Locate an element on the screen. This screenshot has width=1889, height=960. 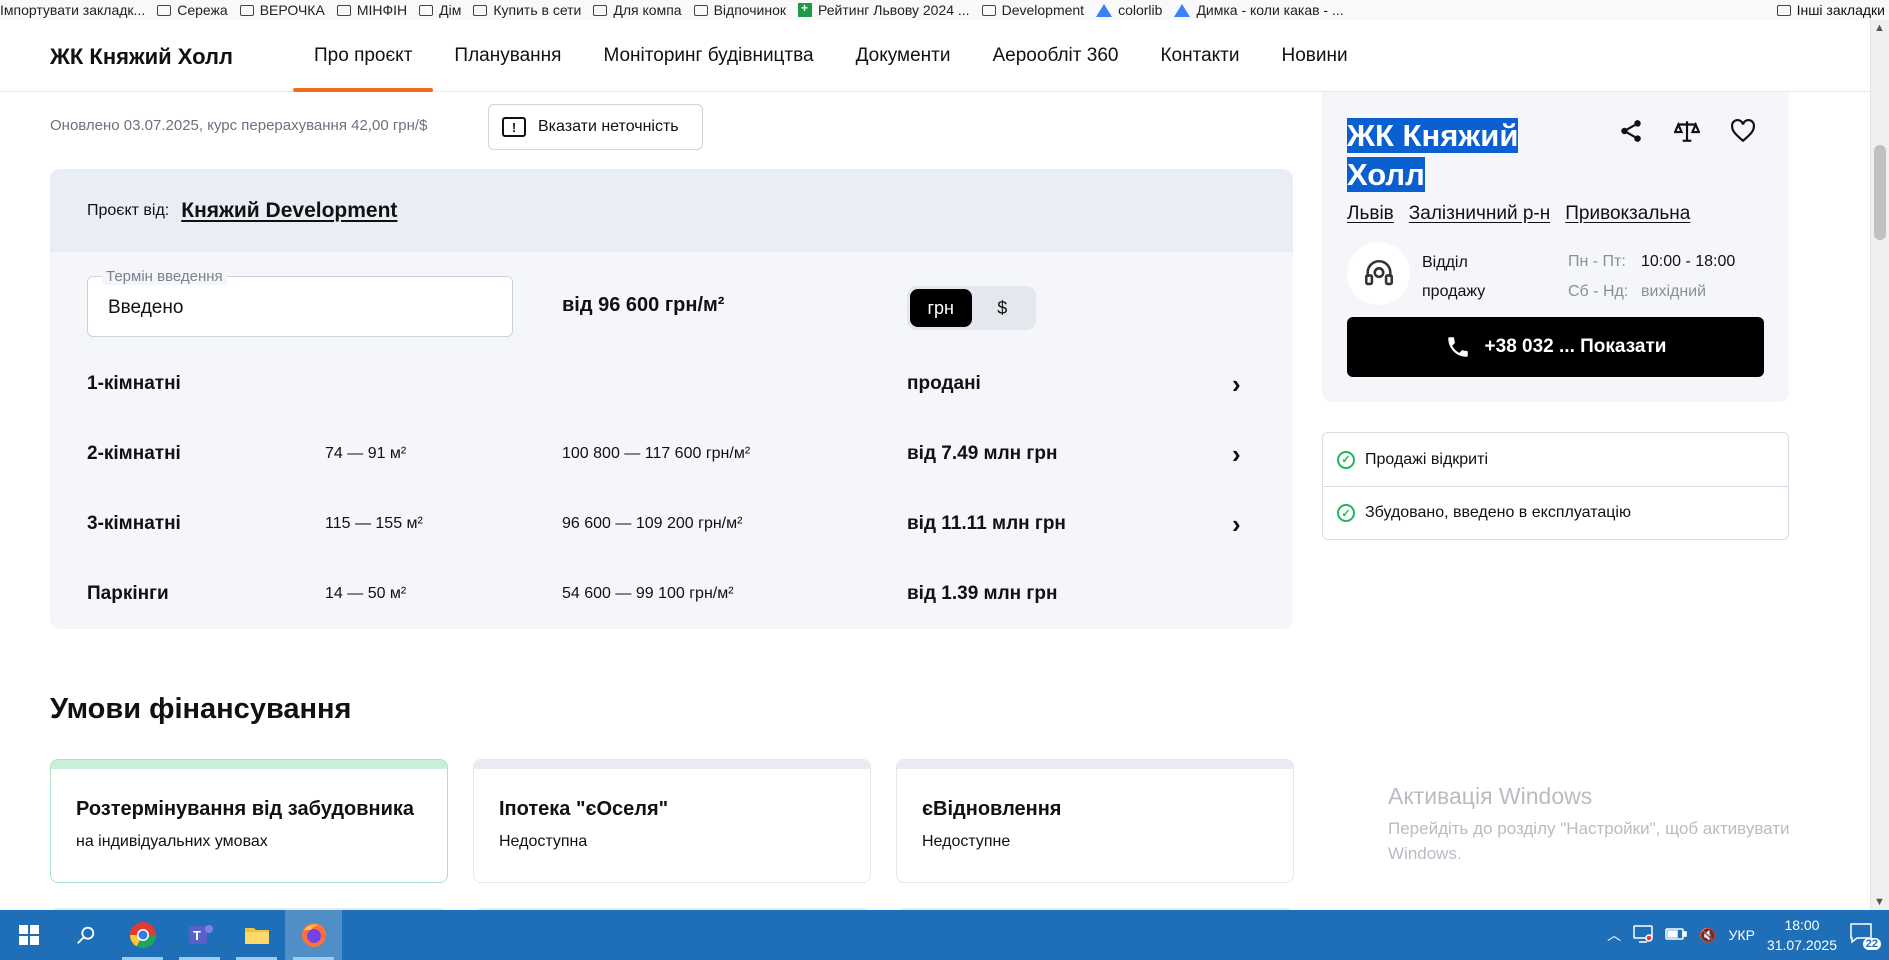
working-hours: Пн - Пт: 10:00 - 18:00 Сб - Нд: вихідний is located at coordinates (1652, 276).